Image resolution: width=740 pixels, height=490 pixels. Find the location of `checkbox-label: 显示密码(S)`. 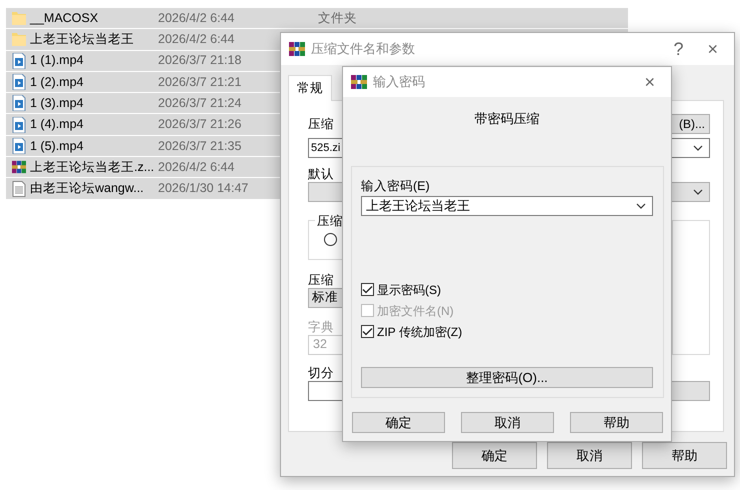

checkbox-label: 显示密码(S) is located at coordinates (409, 290).